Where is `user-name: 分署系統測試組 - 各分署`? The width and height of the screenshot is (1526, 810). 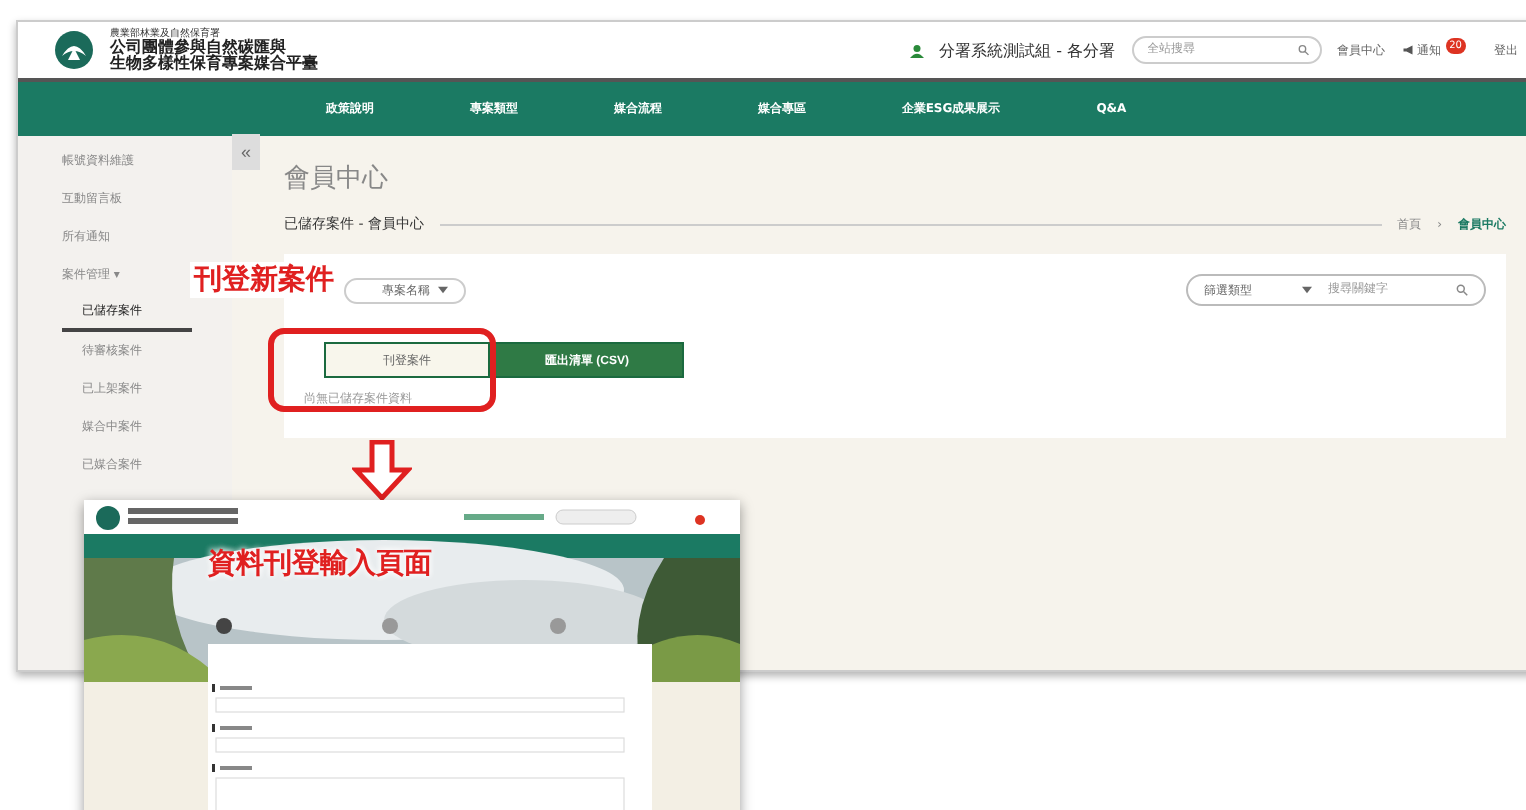 user-name: 分署系統測試組 - 各分署 is located at coordinates (1027, 50).